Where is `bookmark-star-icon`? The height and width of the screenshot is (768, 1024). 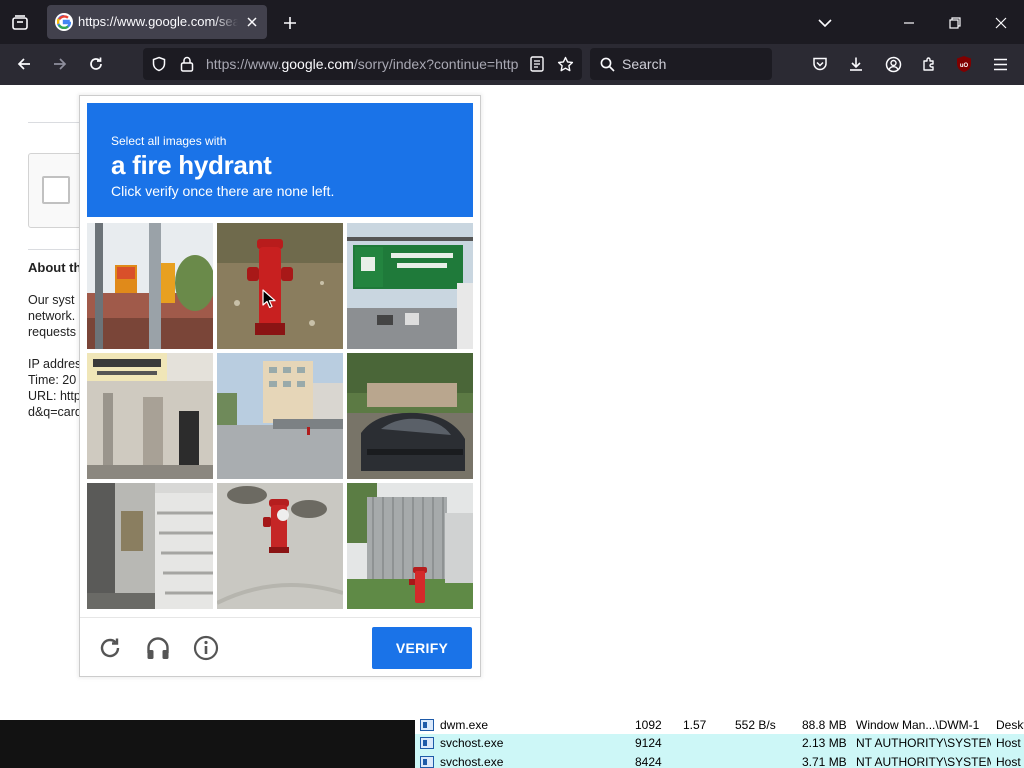 bookmark-star-icon is located at coordinates (565, 64).